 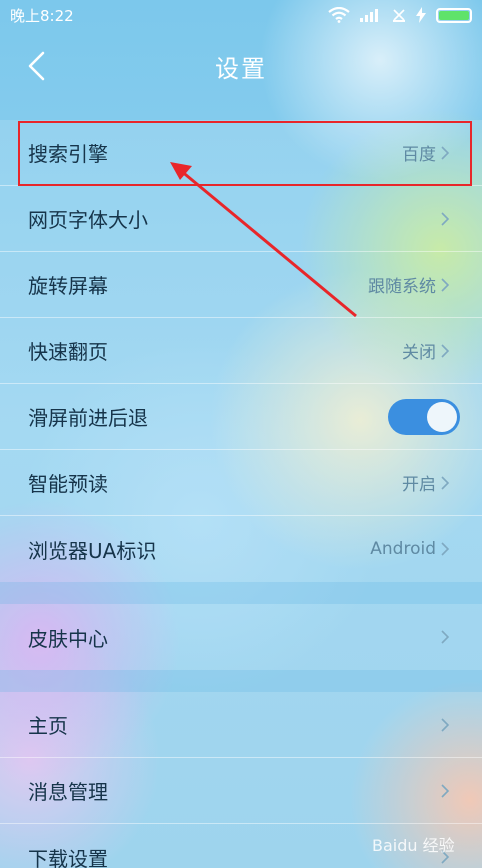 I want to click on setting-label: 滑屏前进后退, so click(x=88, y=418).